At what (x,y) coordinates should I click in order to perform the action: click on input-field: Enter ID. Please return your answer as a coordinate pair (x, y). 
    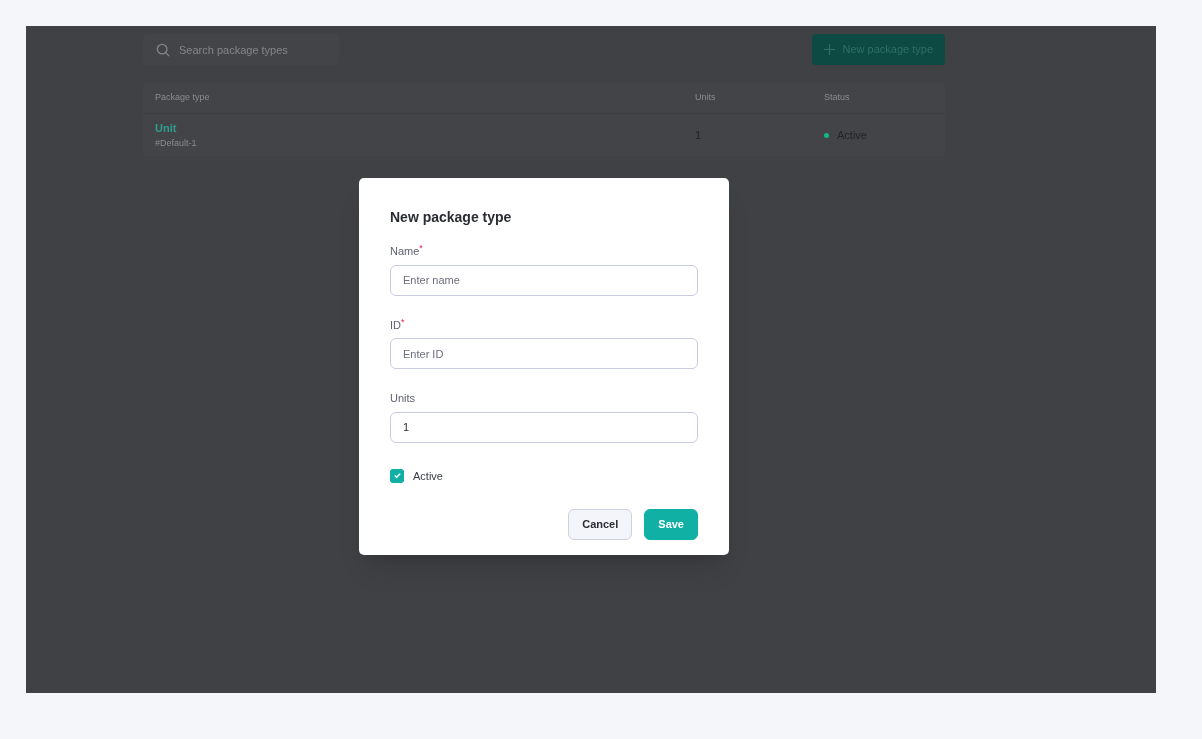
    Looking at the image, I should click on (544, 353).